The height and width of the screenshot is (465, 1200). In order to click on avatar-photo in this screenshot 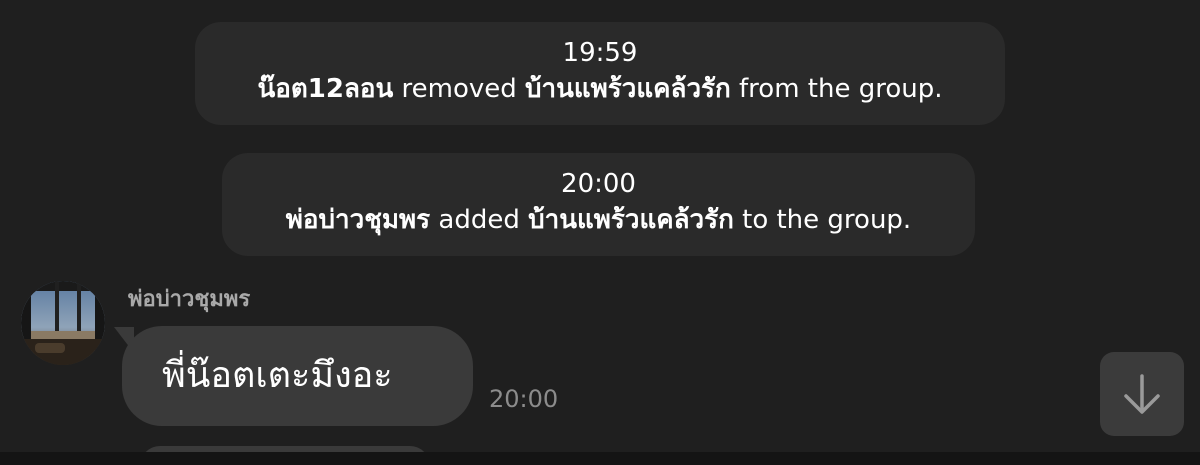, I will do `click(63, 323)`.